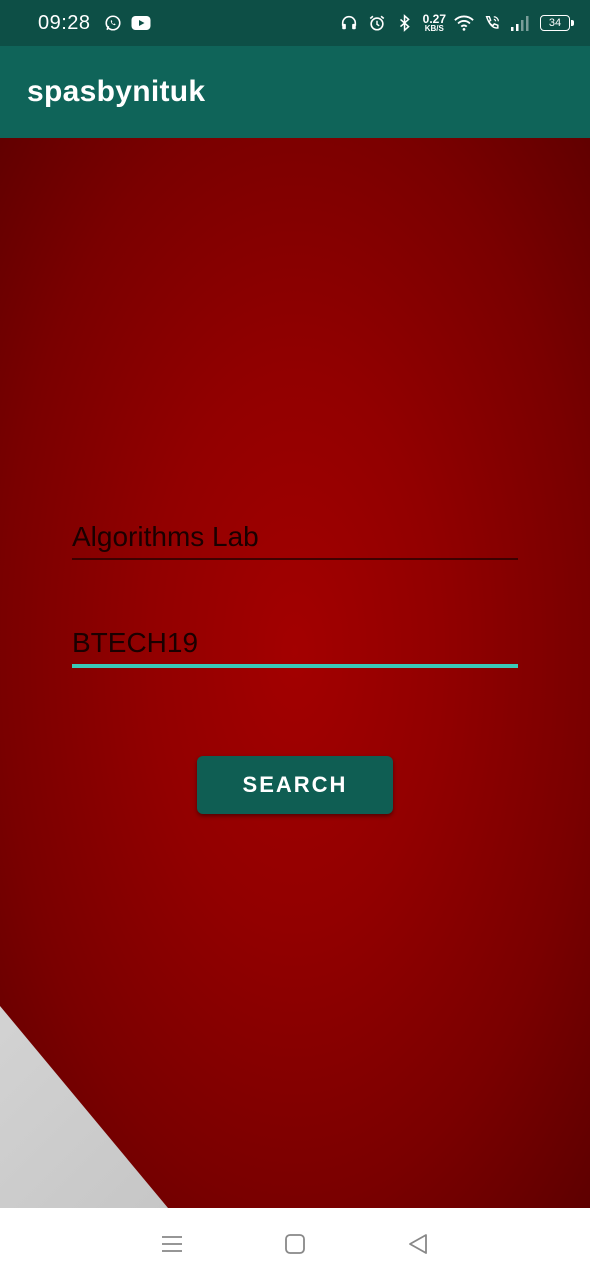 This screenshot has height=1280, width=590. I want to click on home-icon, so click(295, 1244).